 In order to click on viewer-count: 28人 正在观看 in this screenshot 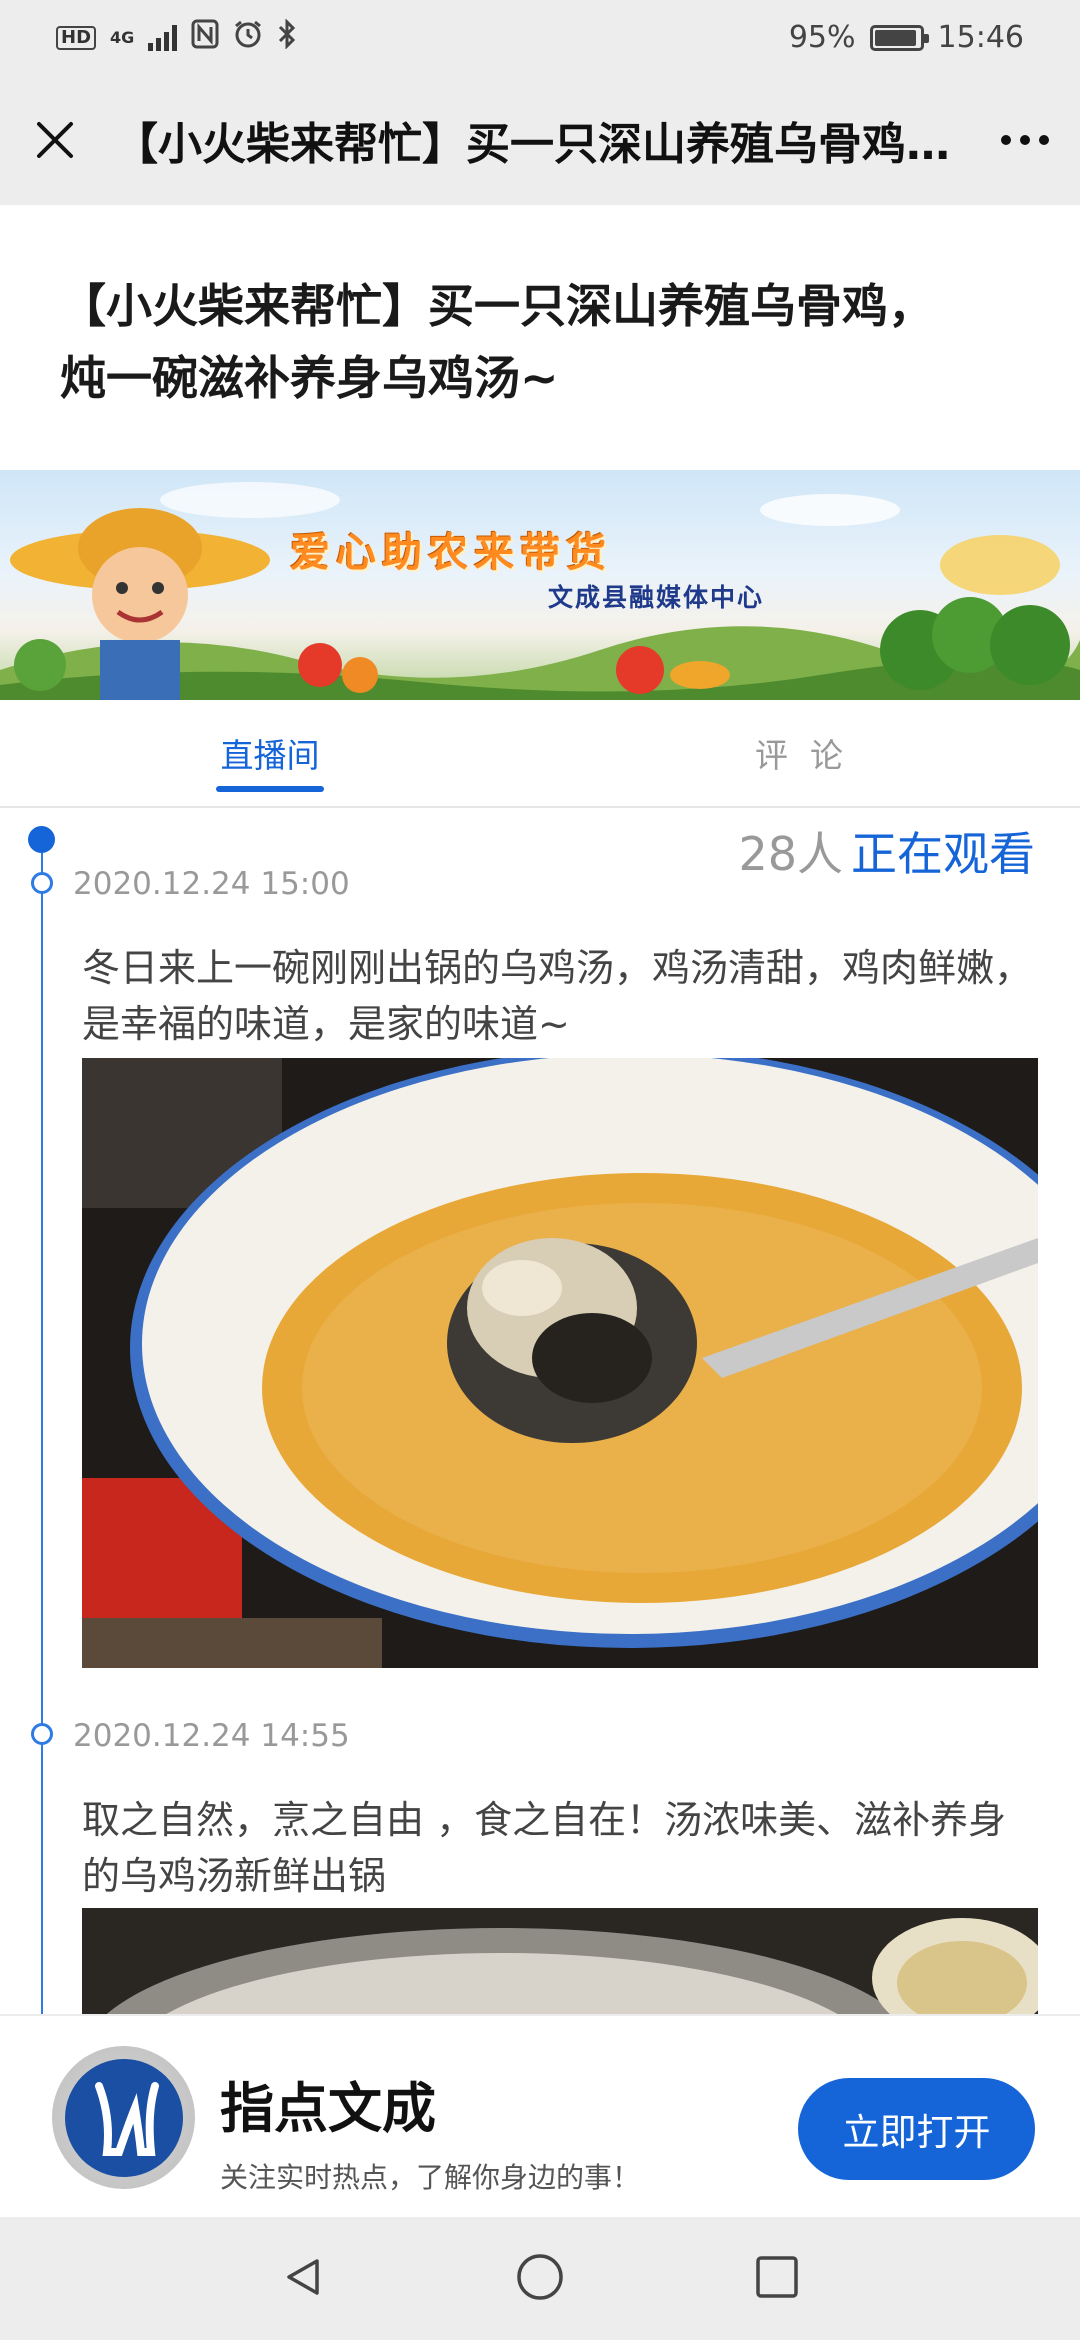, I will do `click(886, 851)`.